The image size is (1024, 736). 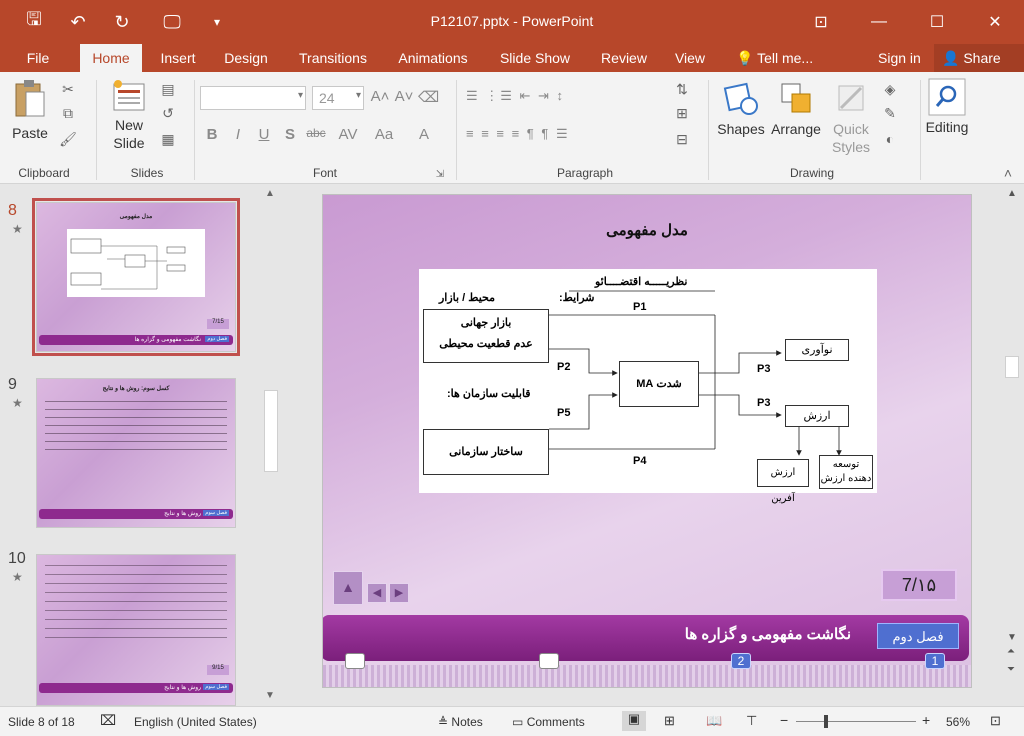 What do you see at coordinates (937, 22) in the screenshot?
I see `maximize-icon: ☐` at bounding box center [937, 22].